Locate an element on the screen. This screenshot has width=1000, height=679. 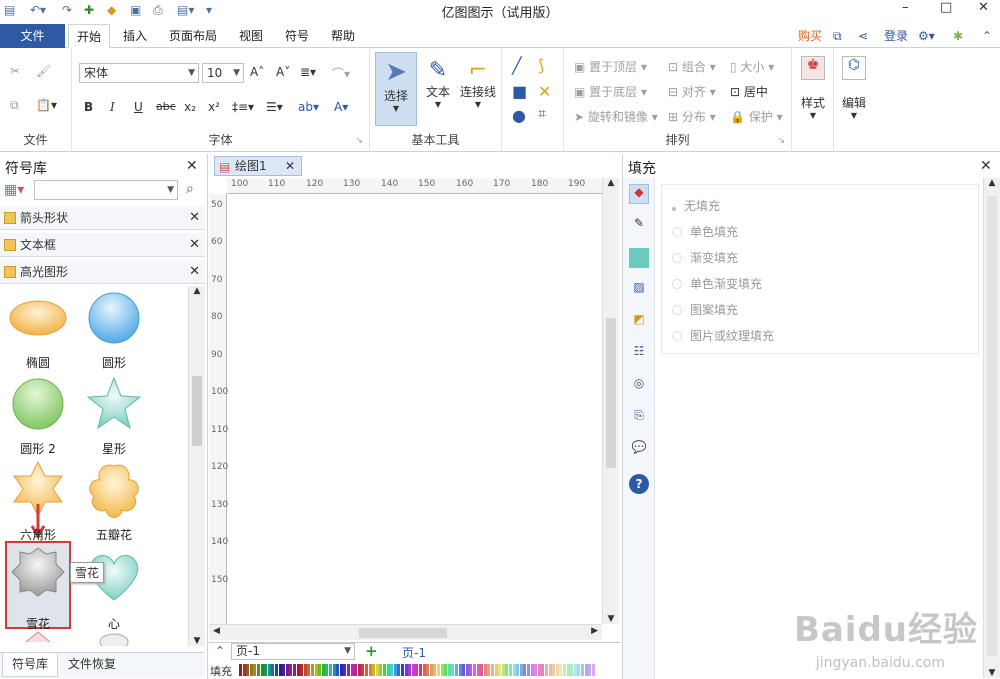
fill-option-picture-texture: 图片或纹理填充 is located at coordinates (723, 335).